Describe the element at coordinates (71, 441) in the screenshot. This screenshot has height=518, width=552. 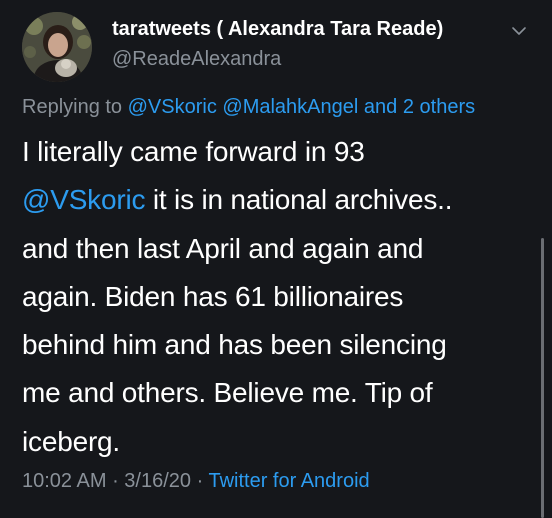
I see `tweet-line: iceberg.` at that location.